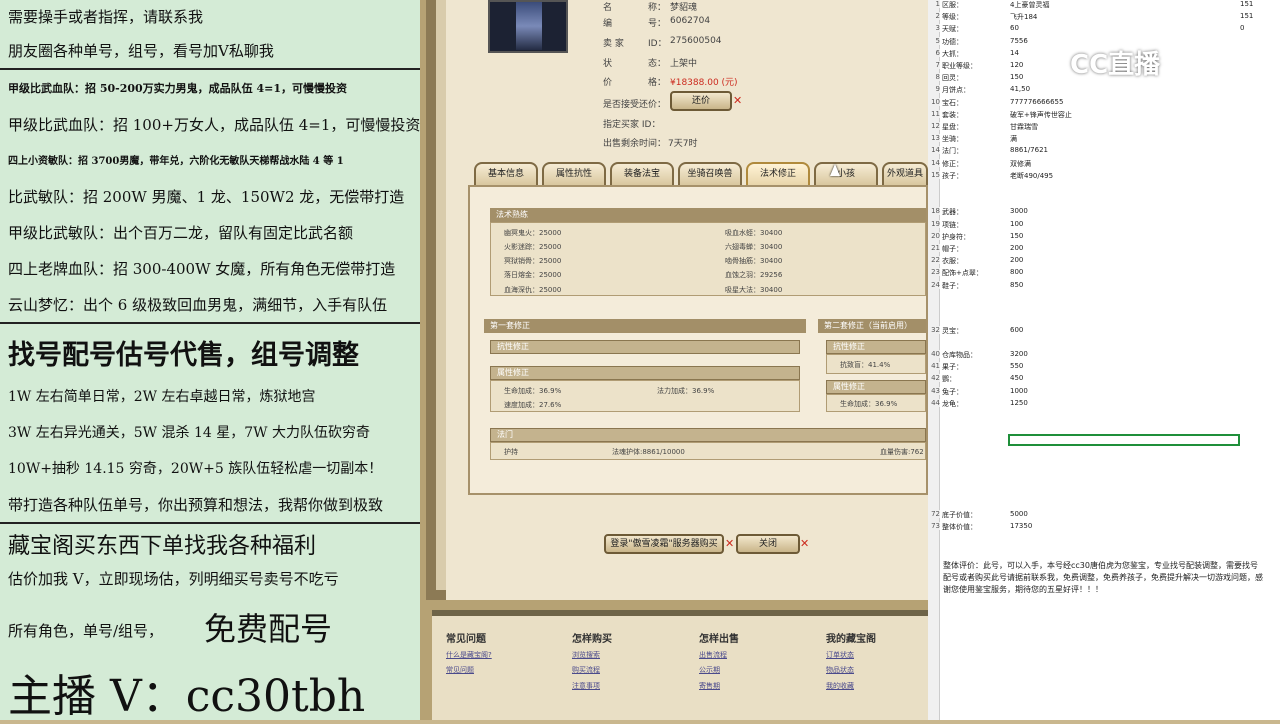 This screenshot has width=1280, height=724. Describe the element at coordinates (1029, 5) in the screenshot. I see `sheet-value: 4上豪曾灵福` at that location.